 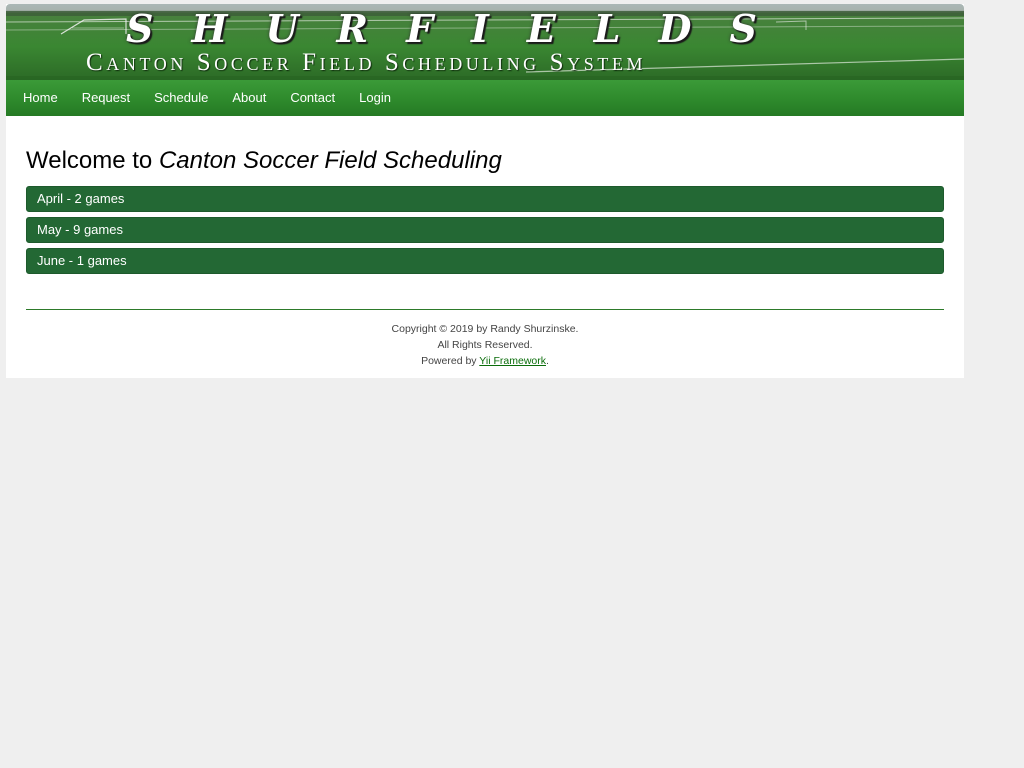 I want to click on month-bar-may: May - 9 games, so click(x=485, y=230).